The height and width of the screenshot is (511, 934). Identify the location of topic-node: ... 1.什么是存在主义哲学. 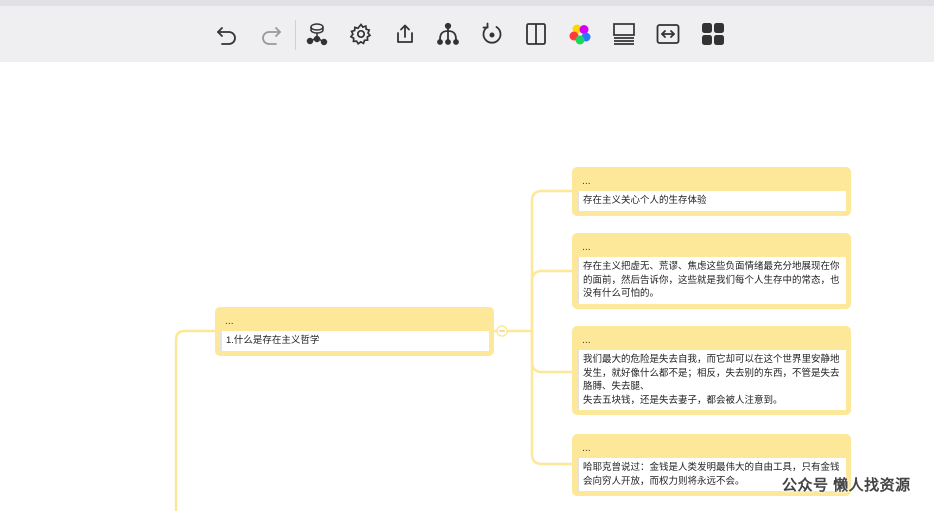
(354, 331).